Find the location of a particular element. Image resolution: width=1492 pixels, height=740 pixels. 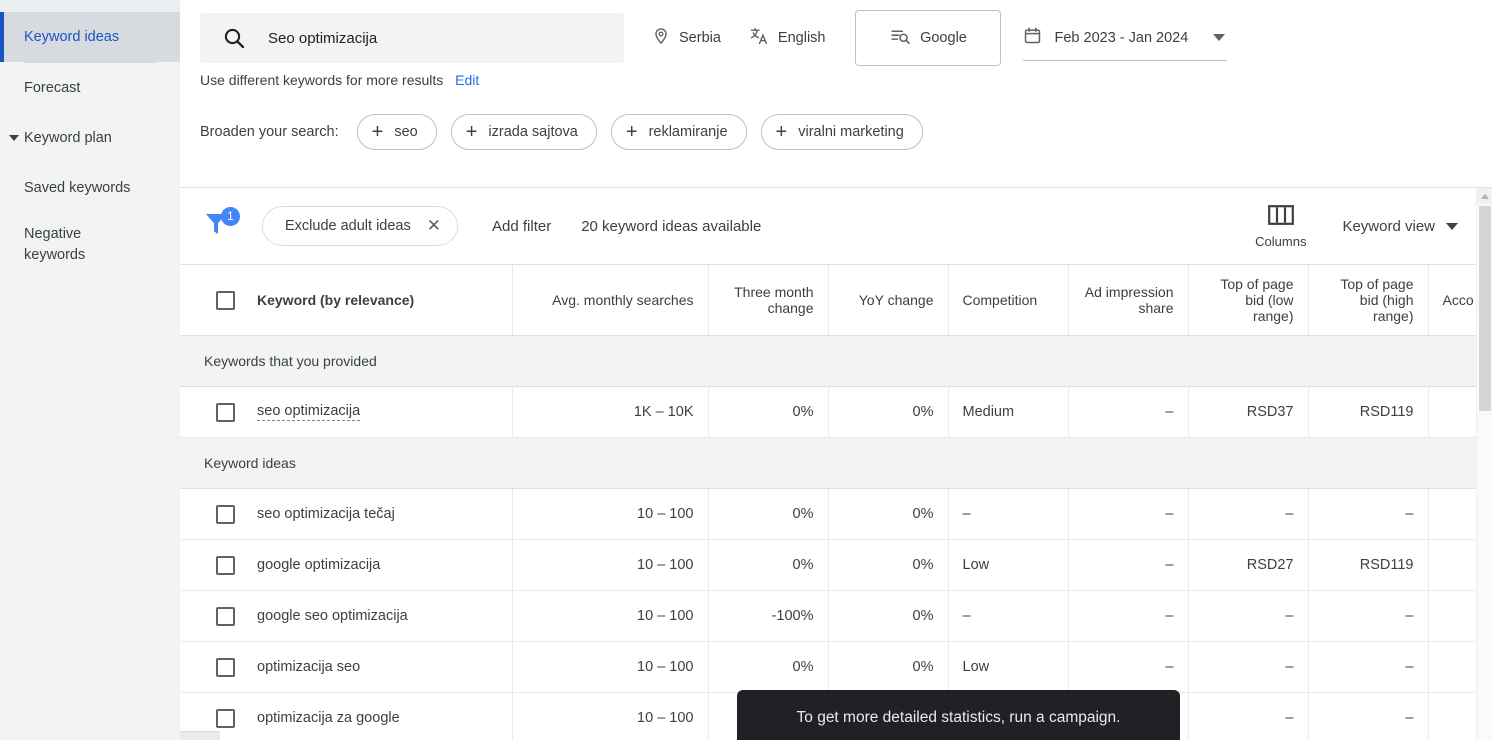

column-header-avg-monthly-searches: Avg. monthly searches is located at coordinates (610, 300).